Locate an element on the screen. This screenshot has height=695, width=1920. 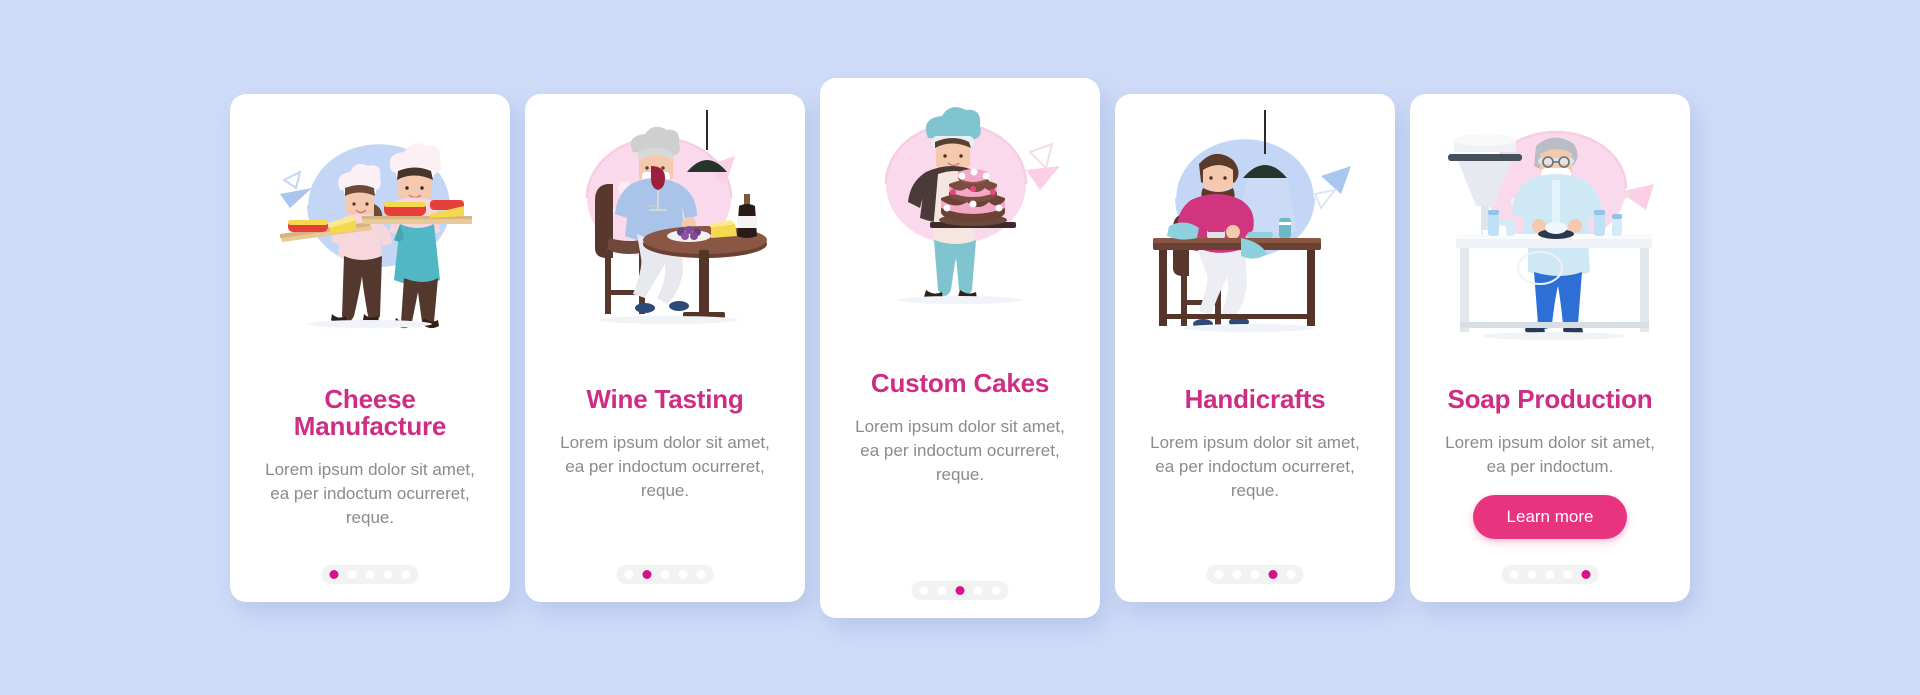
card-title: Wine Tasting is located at coordinates (665, 398).